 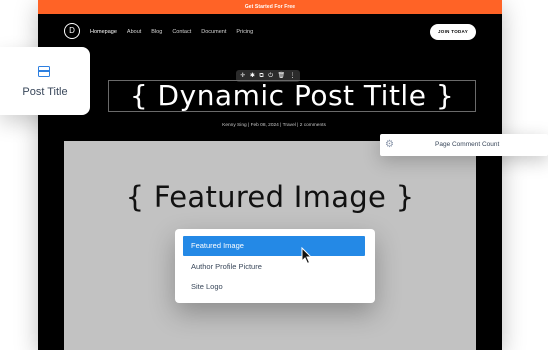 I want to click on post-title: { Dynamic Post Title }, so click(x=292, y=95).